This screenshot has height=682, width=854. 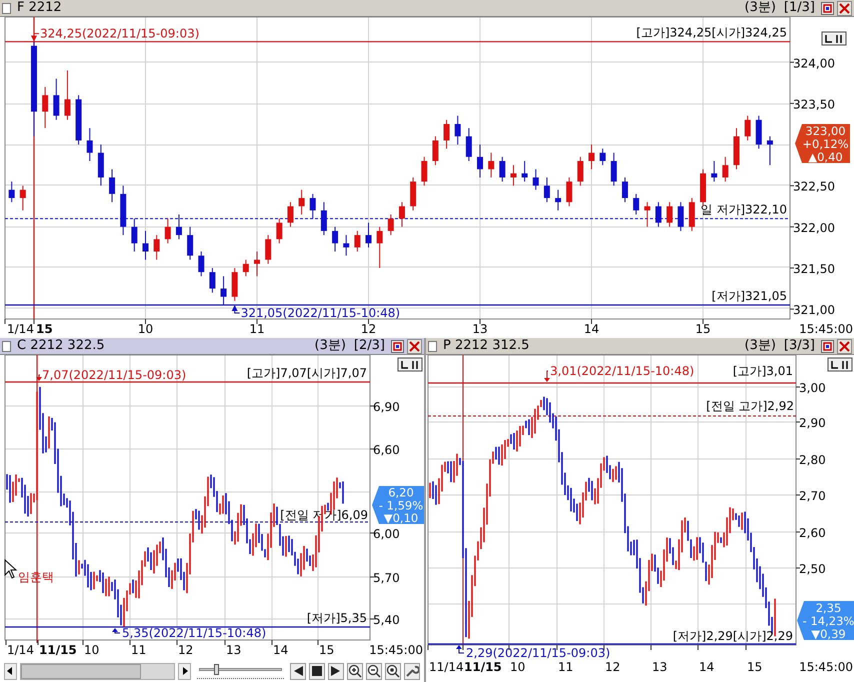 I want to click on page-indicator: [3/3], so click(x=799, y=346).